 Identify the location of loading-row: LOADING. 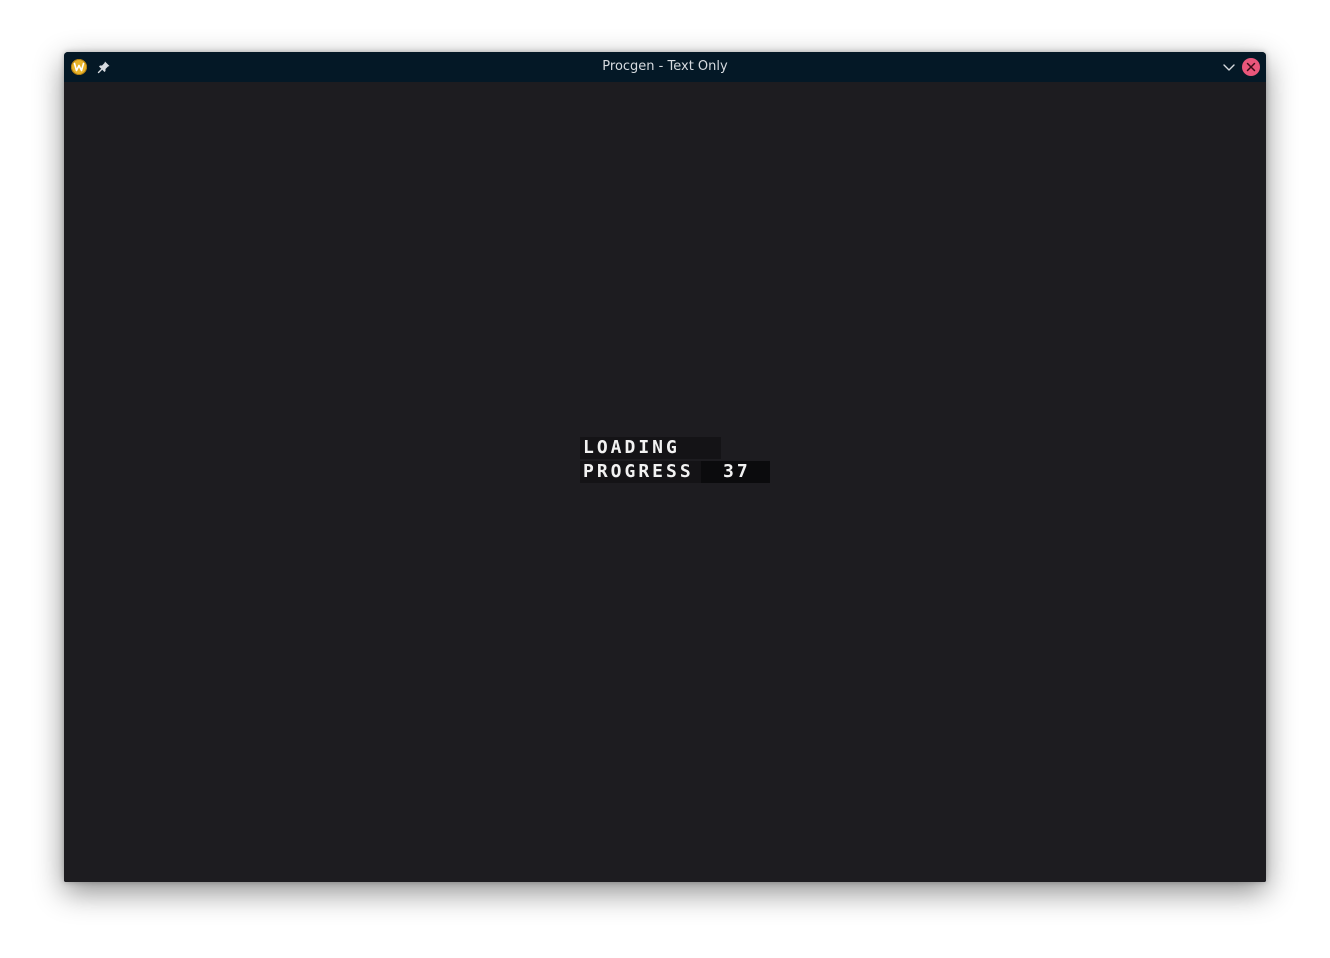
(650, 448).